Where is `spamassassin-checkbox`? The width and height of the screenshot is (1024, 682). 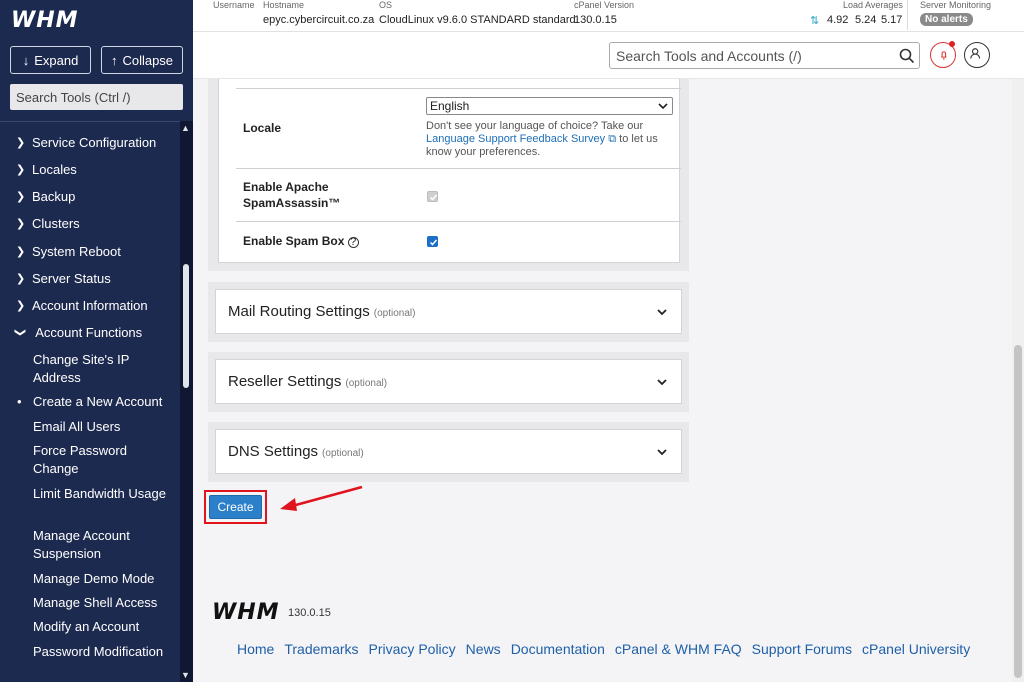
spamassassin-checkbox is located at coordinates (432, 196).